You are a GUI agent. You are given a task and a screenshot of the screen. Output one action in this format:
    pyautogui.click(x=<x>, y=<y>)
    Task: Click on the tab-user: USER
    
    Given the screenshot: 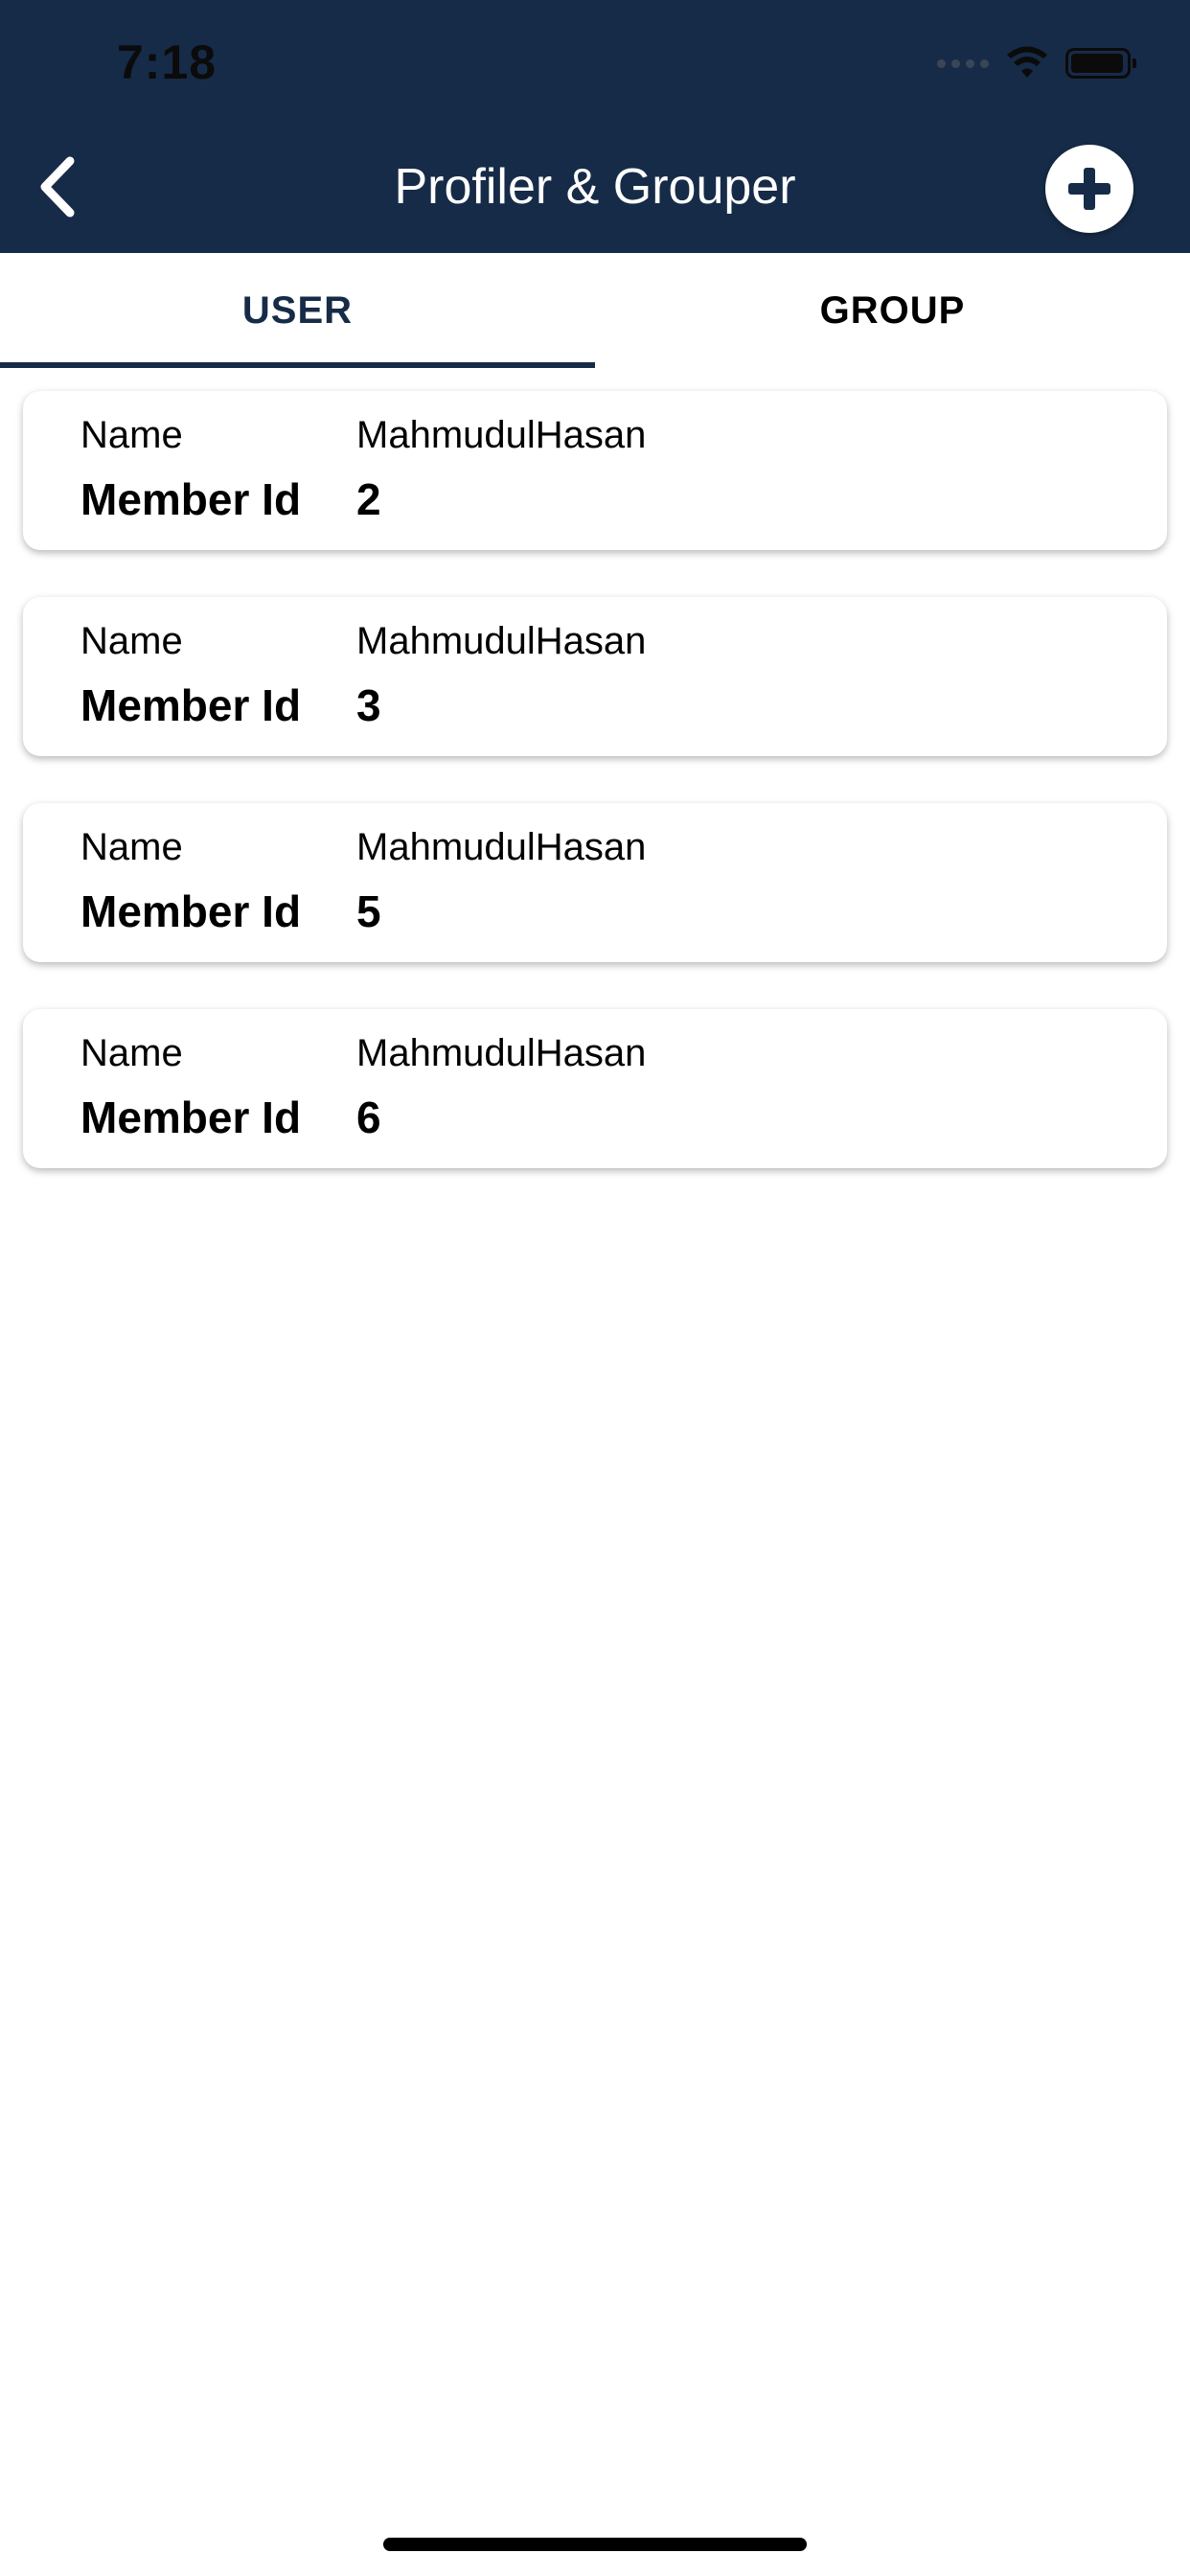 What is the action you would take?
    pyautogui.click(x=297, y=310)
    